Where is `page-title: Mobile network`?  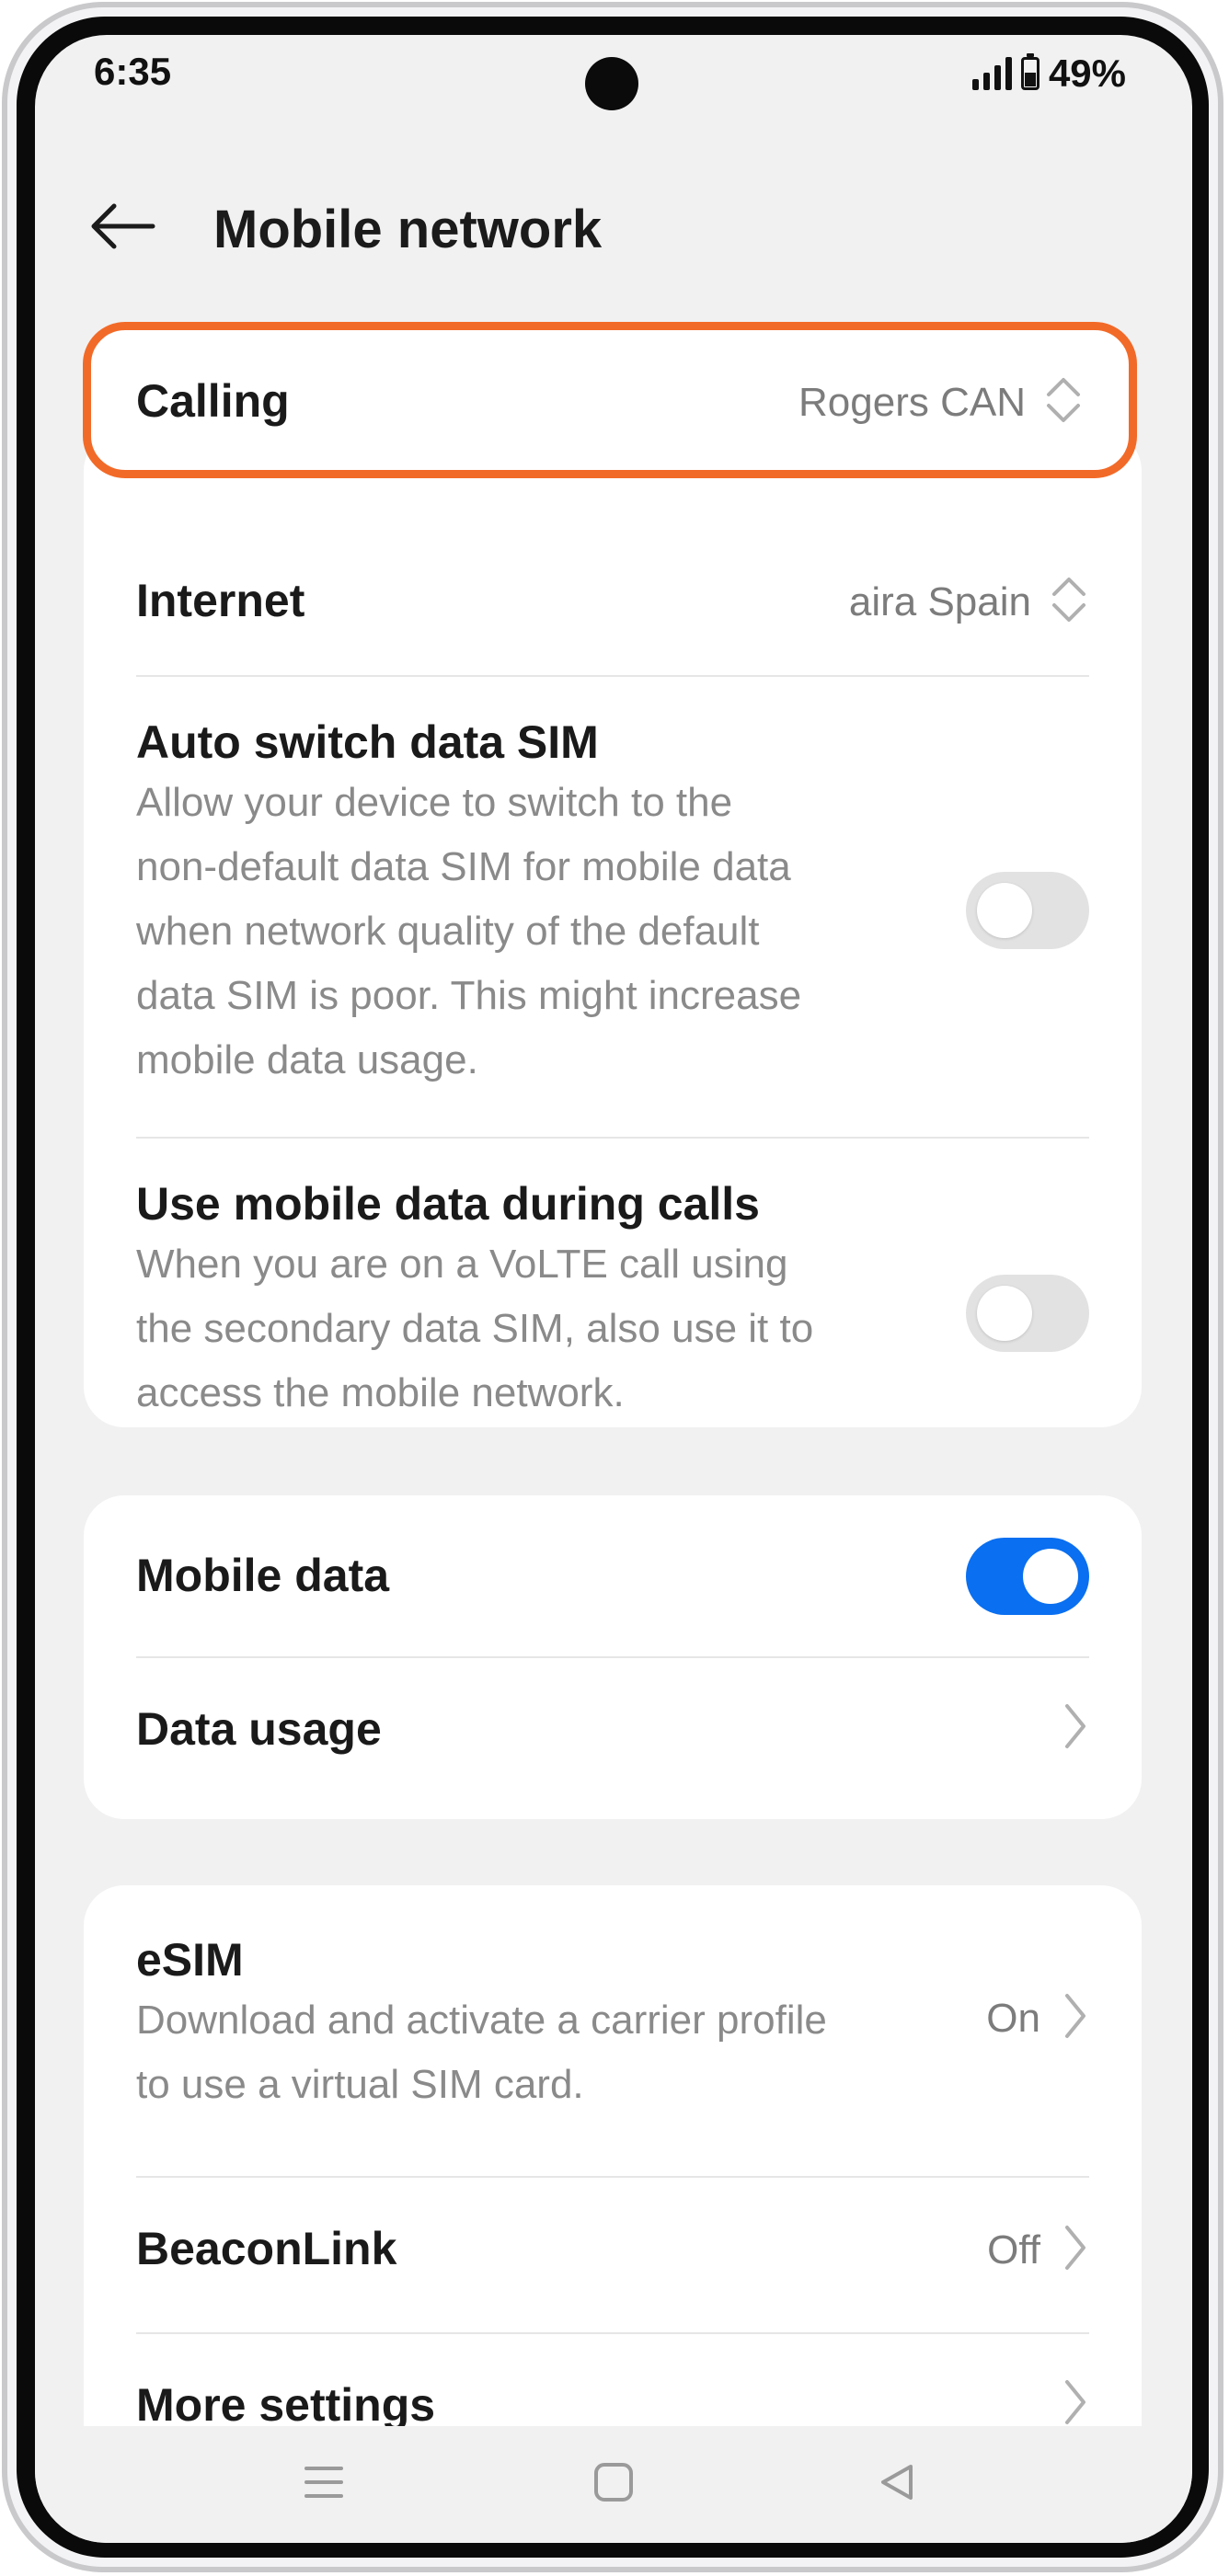 page-title: Mobile network is located at coordinates (408, 229).